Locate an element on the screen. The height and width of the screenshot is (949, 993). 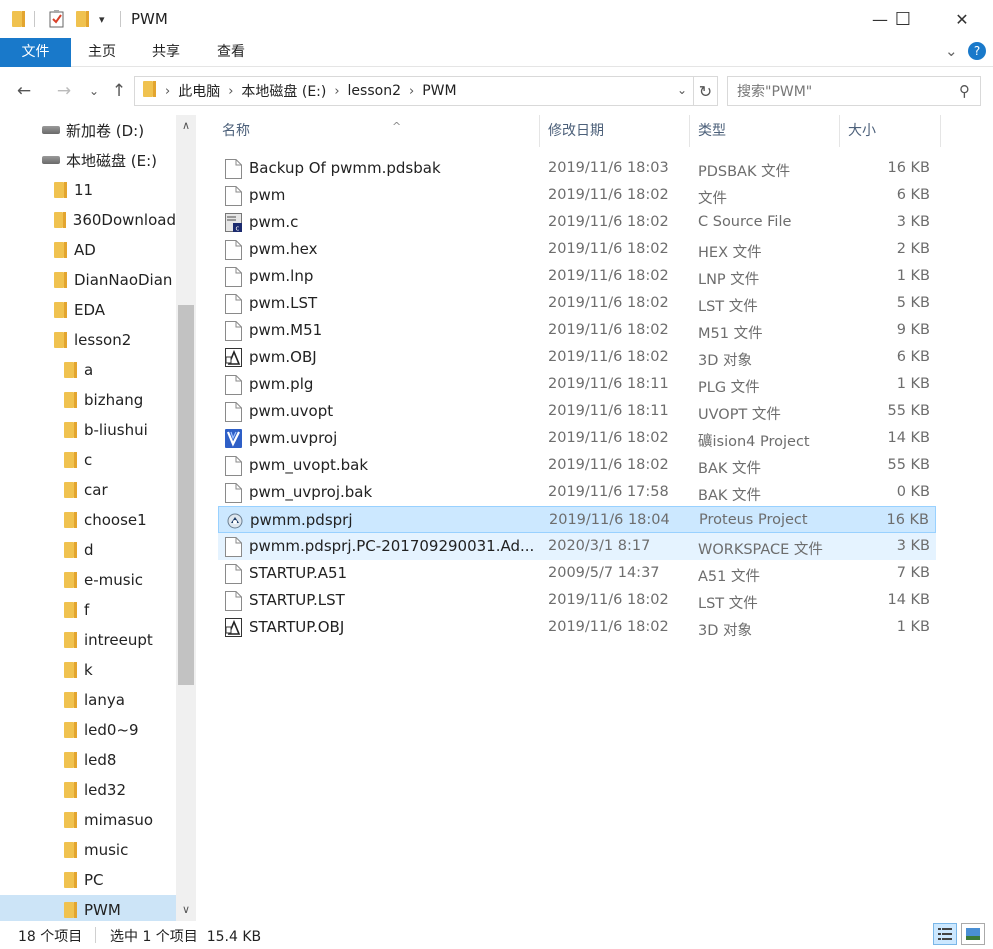
large-icons-view-button is located at coordinates (973, 934).